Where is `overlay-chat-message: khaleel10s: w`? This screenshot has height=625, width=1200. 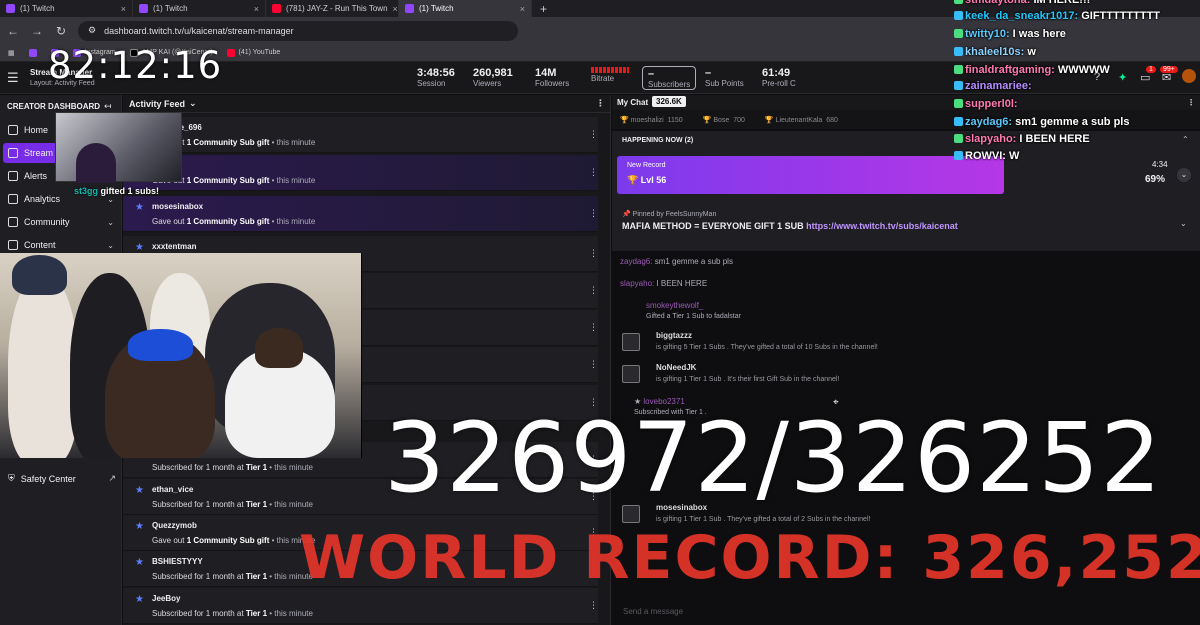
overlay-chat-message: khaleel10s: w is located at coordinates (995, 52).